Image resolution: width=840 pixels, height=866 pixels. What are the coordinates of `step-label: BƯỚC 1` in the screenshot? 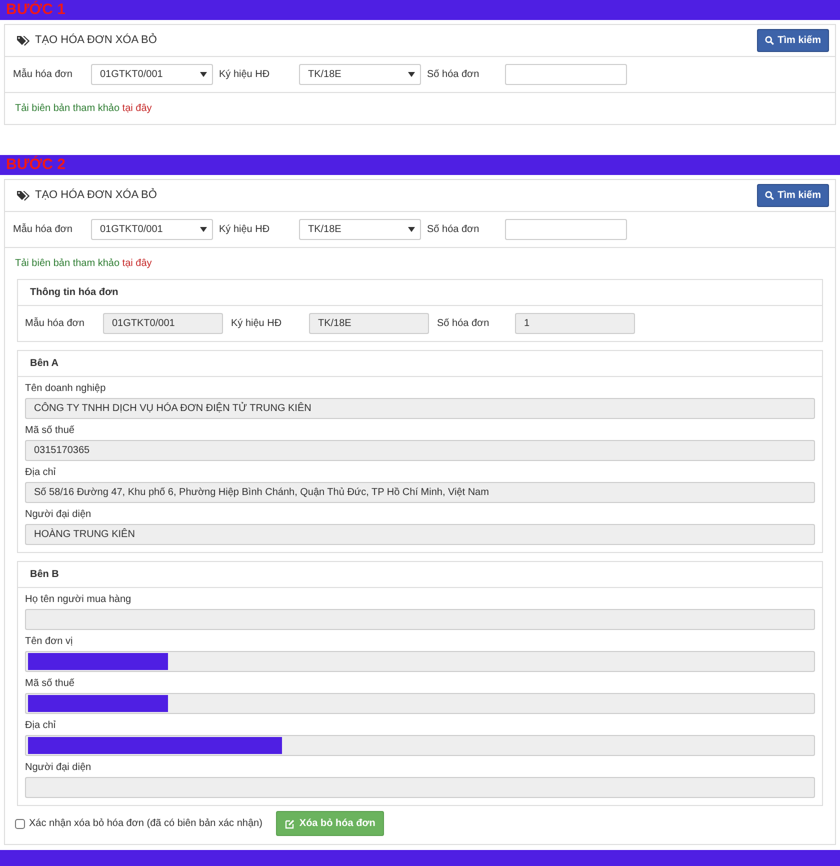 It's located at (35, 10).